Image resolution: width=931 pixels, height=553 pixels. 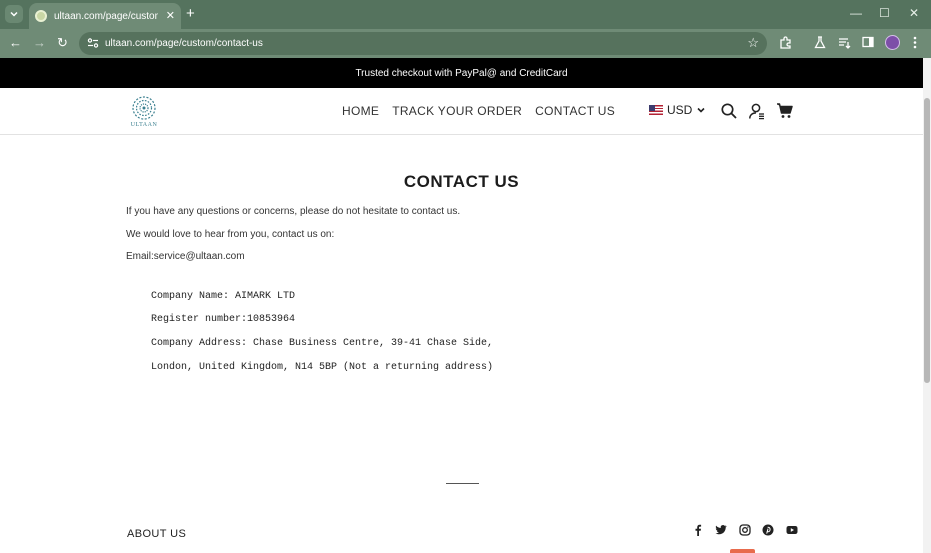 I want to click on new-tab-button: +, so click(x=190, y=13).